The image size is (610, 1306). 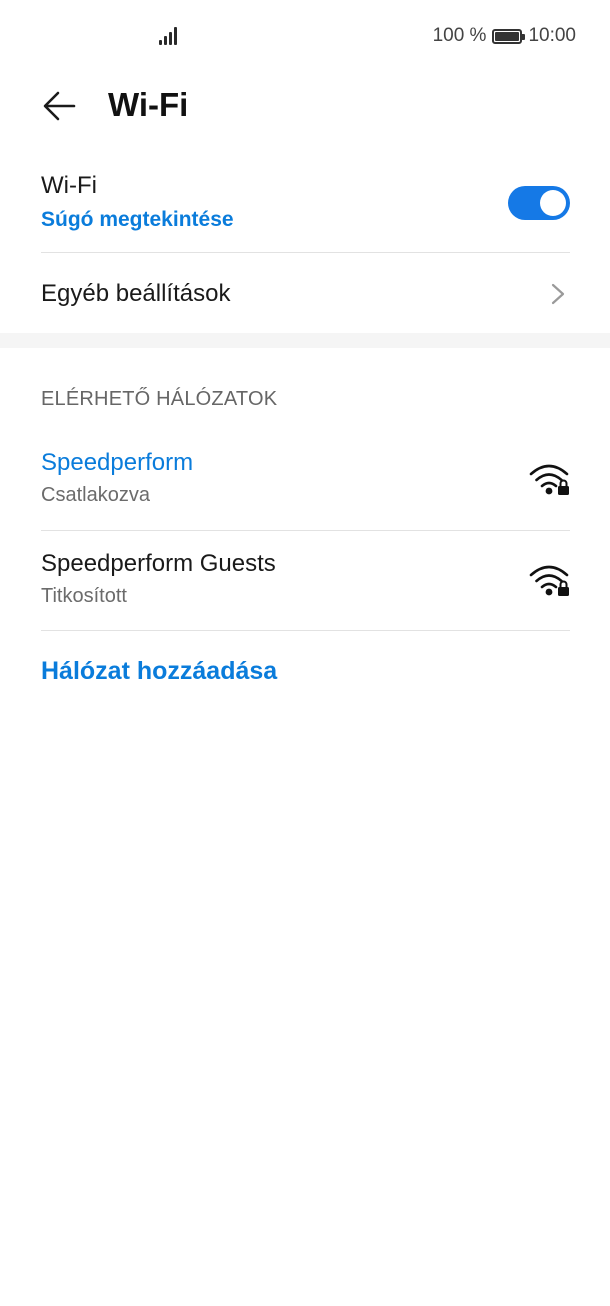 I want to click on wifi-label: Wi-Fi, so click(x=69, y=185).